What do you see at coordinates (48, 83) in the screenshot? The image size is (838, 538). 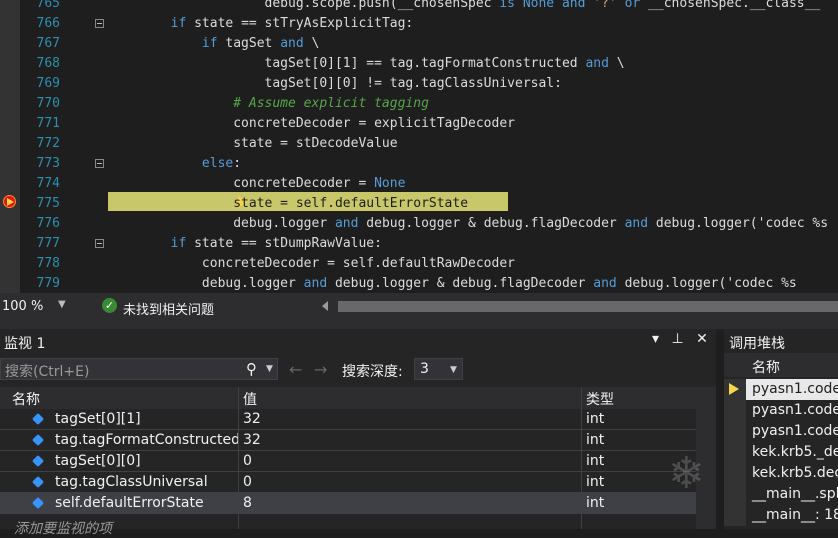 I see `line-number: 769` at bounding box center [48, 83].